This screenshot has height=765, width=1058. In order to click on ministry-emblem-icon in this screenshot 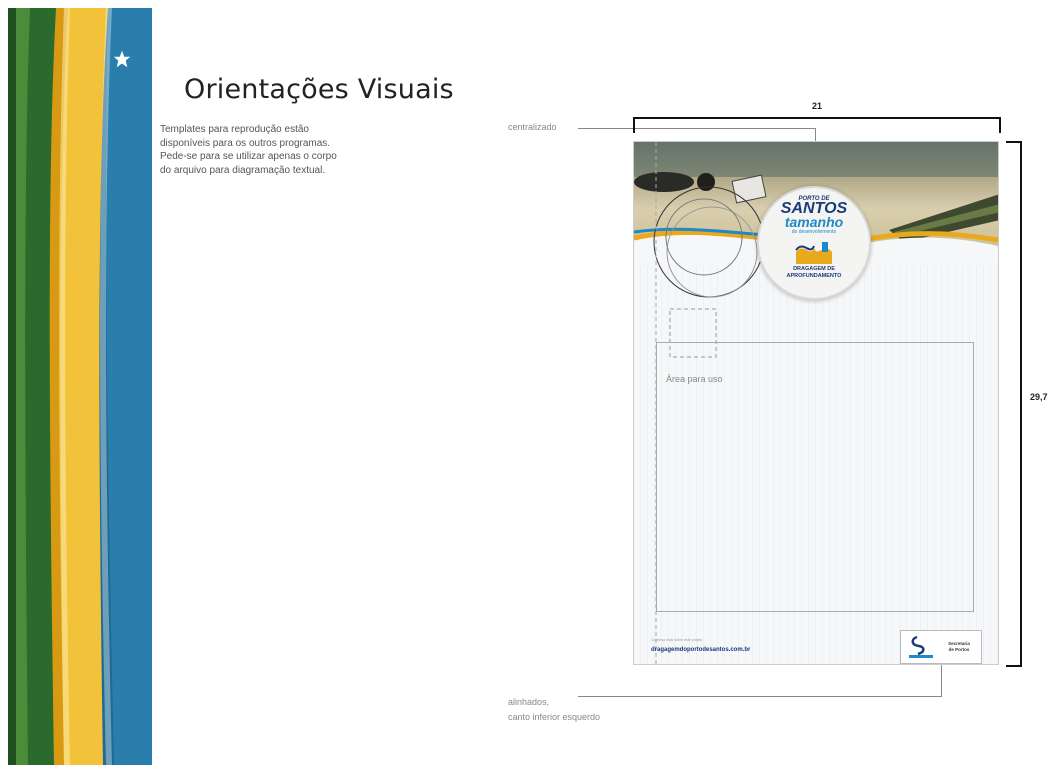, I will do `click(921, 646)`.